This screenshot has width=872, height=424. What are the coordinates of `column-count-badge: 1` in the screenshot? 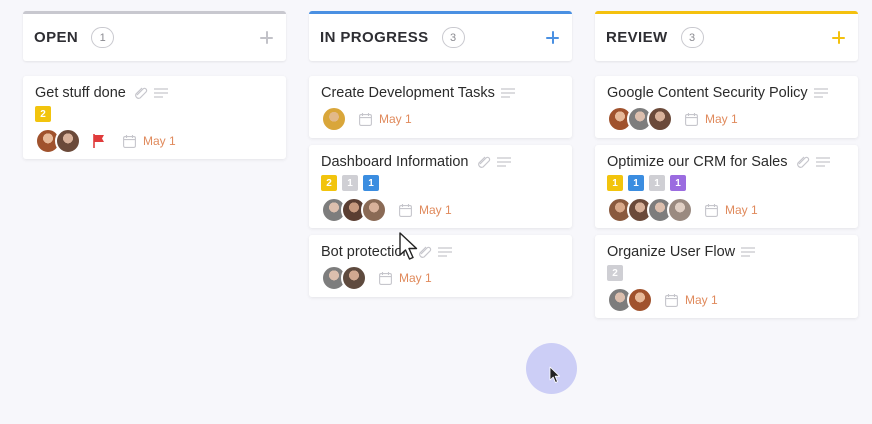 It's located at (103, 37).